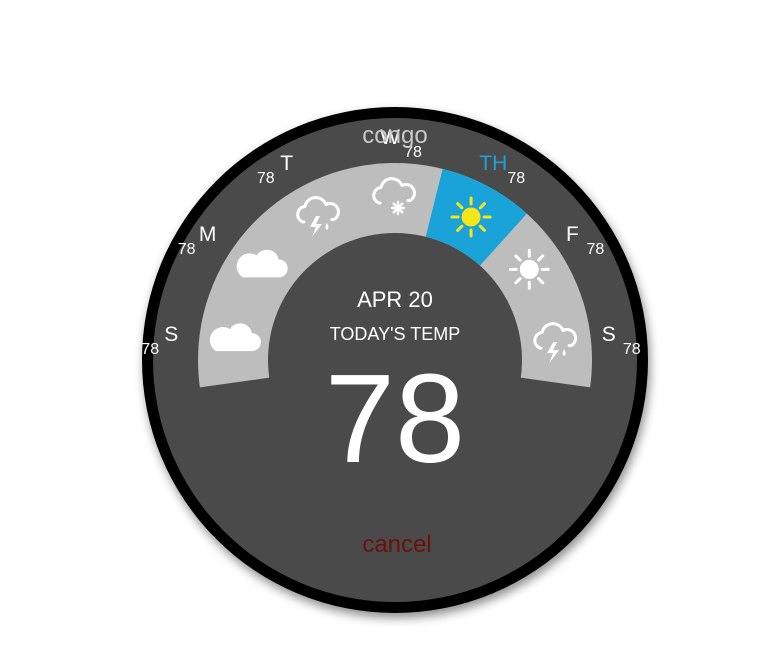  Describe the element at coordinates (395, 418) in the screenshot. I see `current-temperature: 78` at that location.